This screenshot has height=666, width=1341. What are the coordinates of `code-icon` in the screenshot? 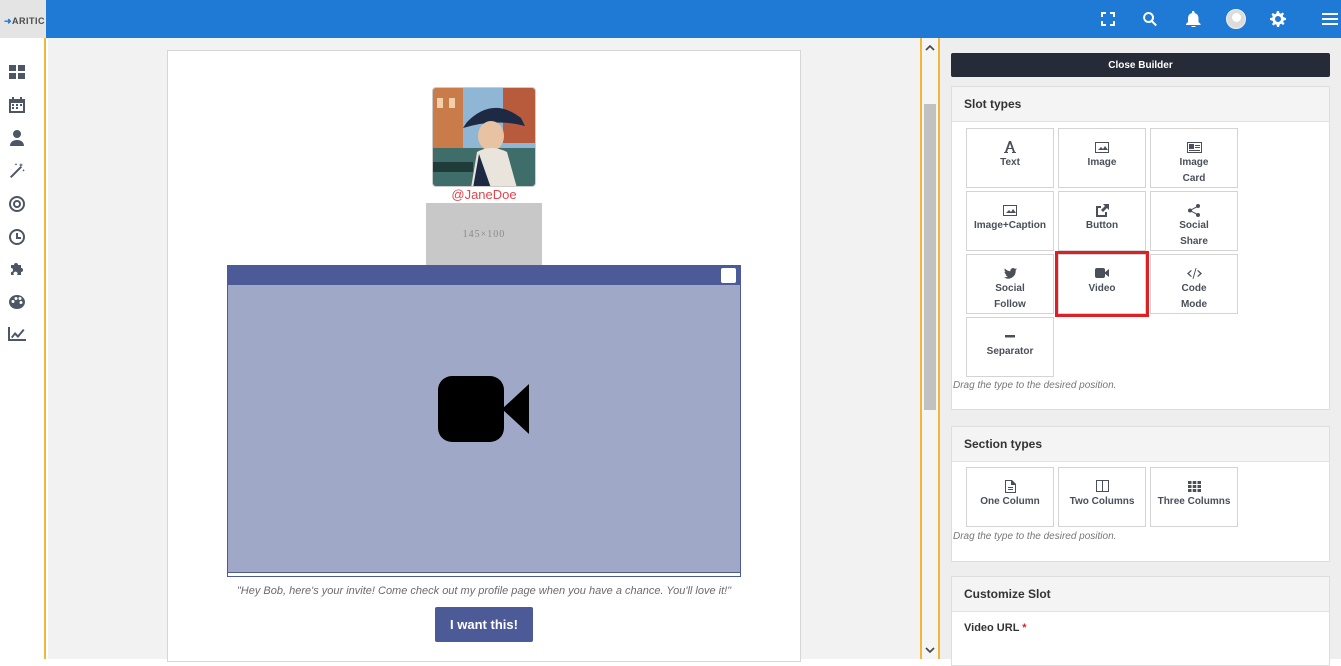 It's located at (1194, 273).